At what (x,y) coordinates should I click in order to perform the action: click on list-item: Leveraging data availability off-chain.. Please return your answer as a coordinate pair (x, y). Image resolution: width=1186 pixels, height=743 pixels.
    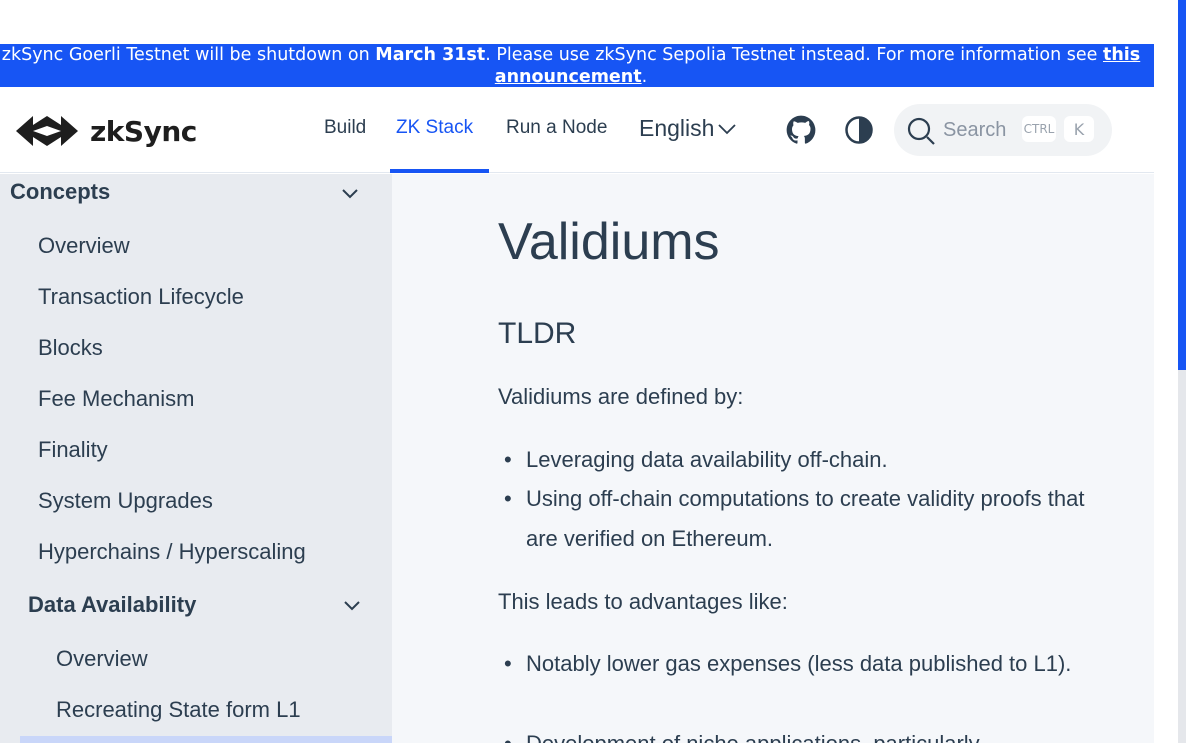
    Looking at the image, I should click on (798, 460).